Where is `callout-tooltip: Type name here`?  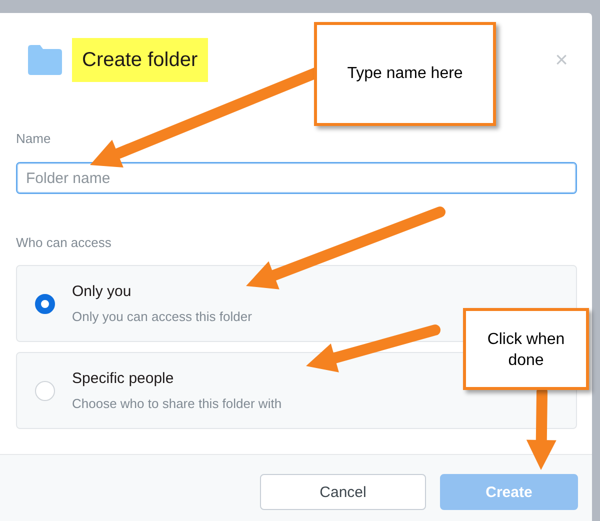 callout-tooltip: Type name here is located at coordinates (405, 74).